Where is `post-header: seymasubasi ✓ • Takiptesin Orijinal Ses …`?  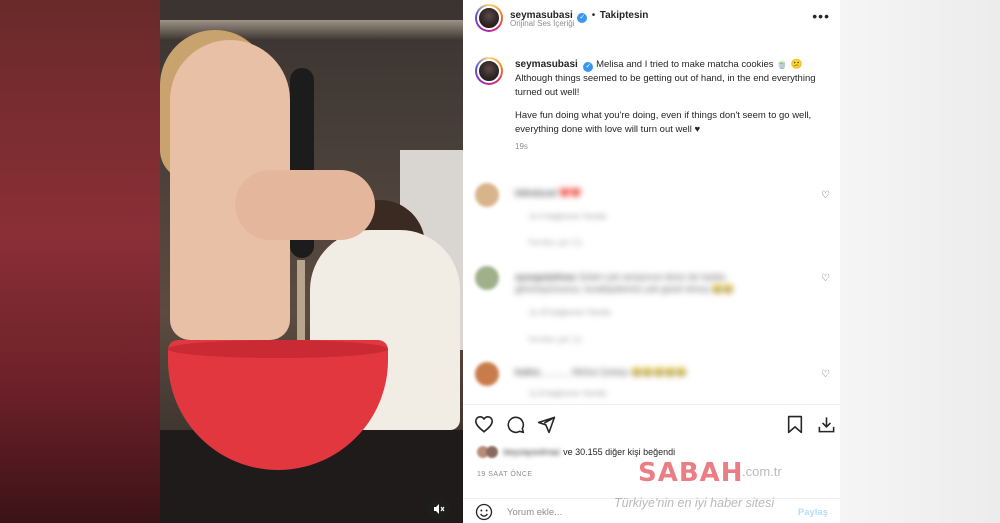
post-header: seymasubasi ✓ • Takiptesin Orijinal Ses … is located at coordinates (651, 20).